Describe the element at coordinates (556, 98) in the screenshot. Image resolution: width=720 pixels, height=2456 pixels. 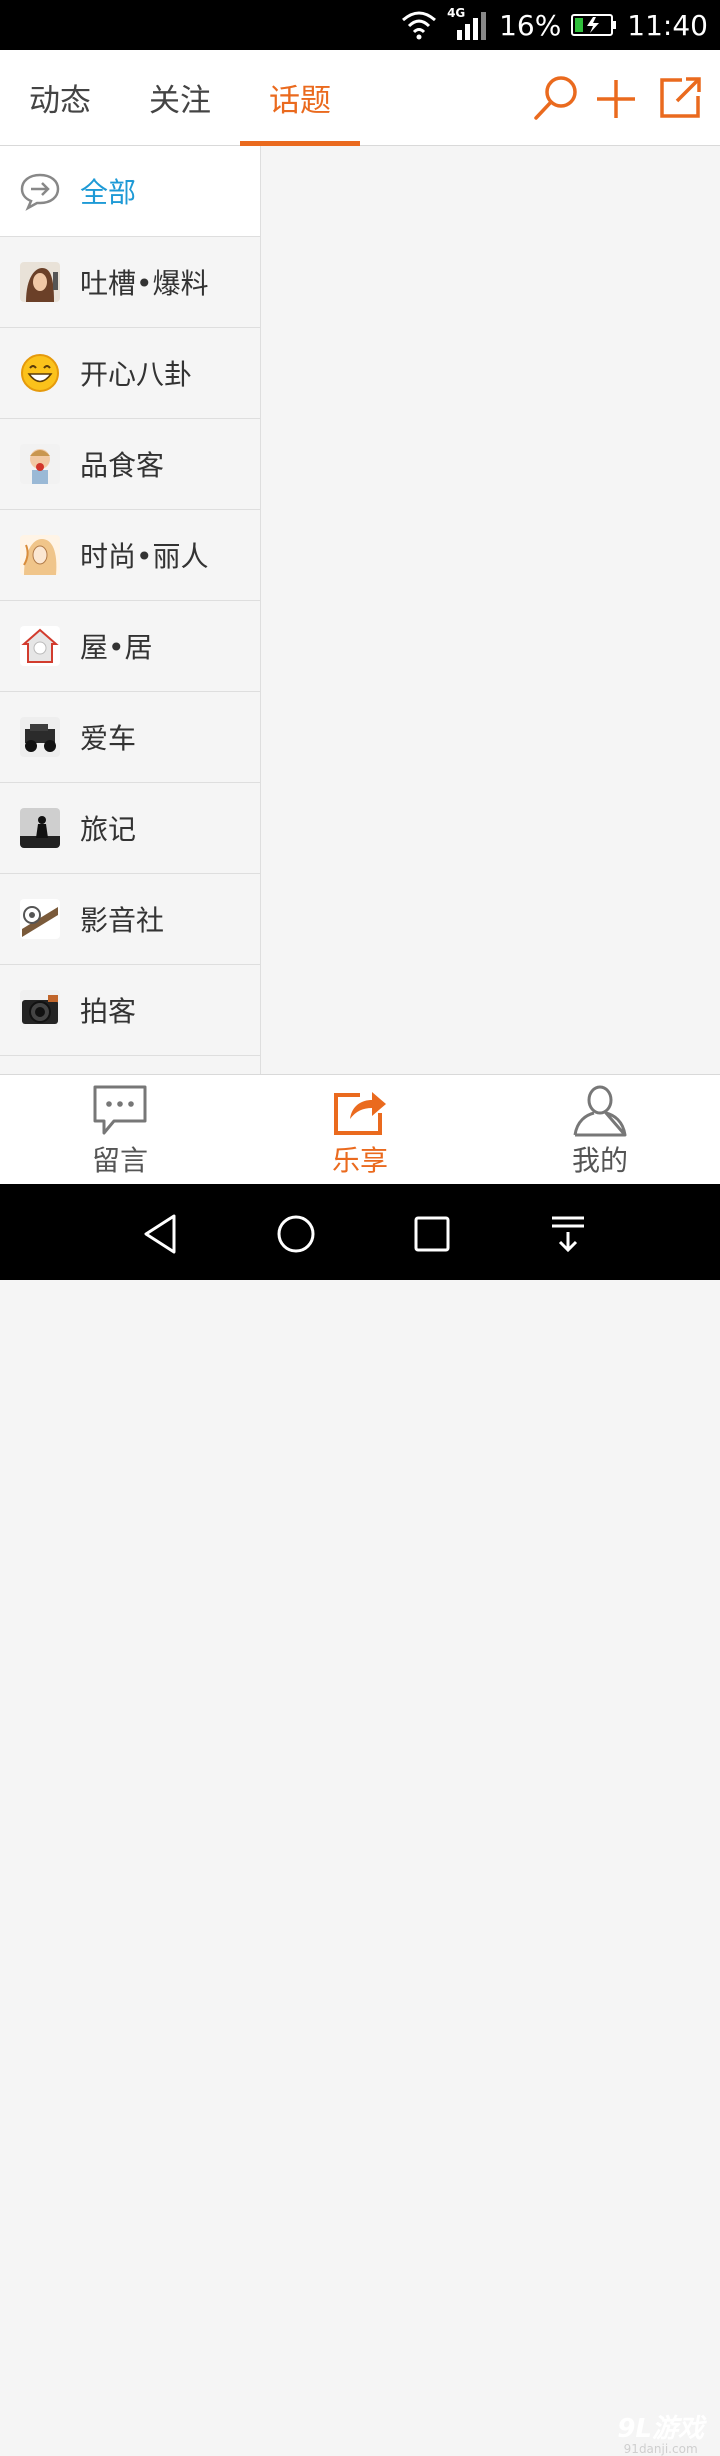
I see `search-icon` at that location.